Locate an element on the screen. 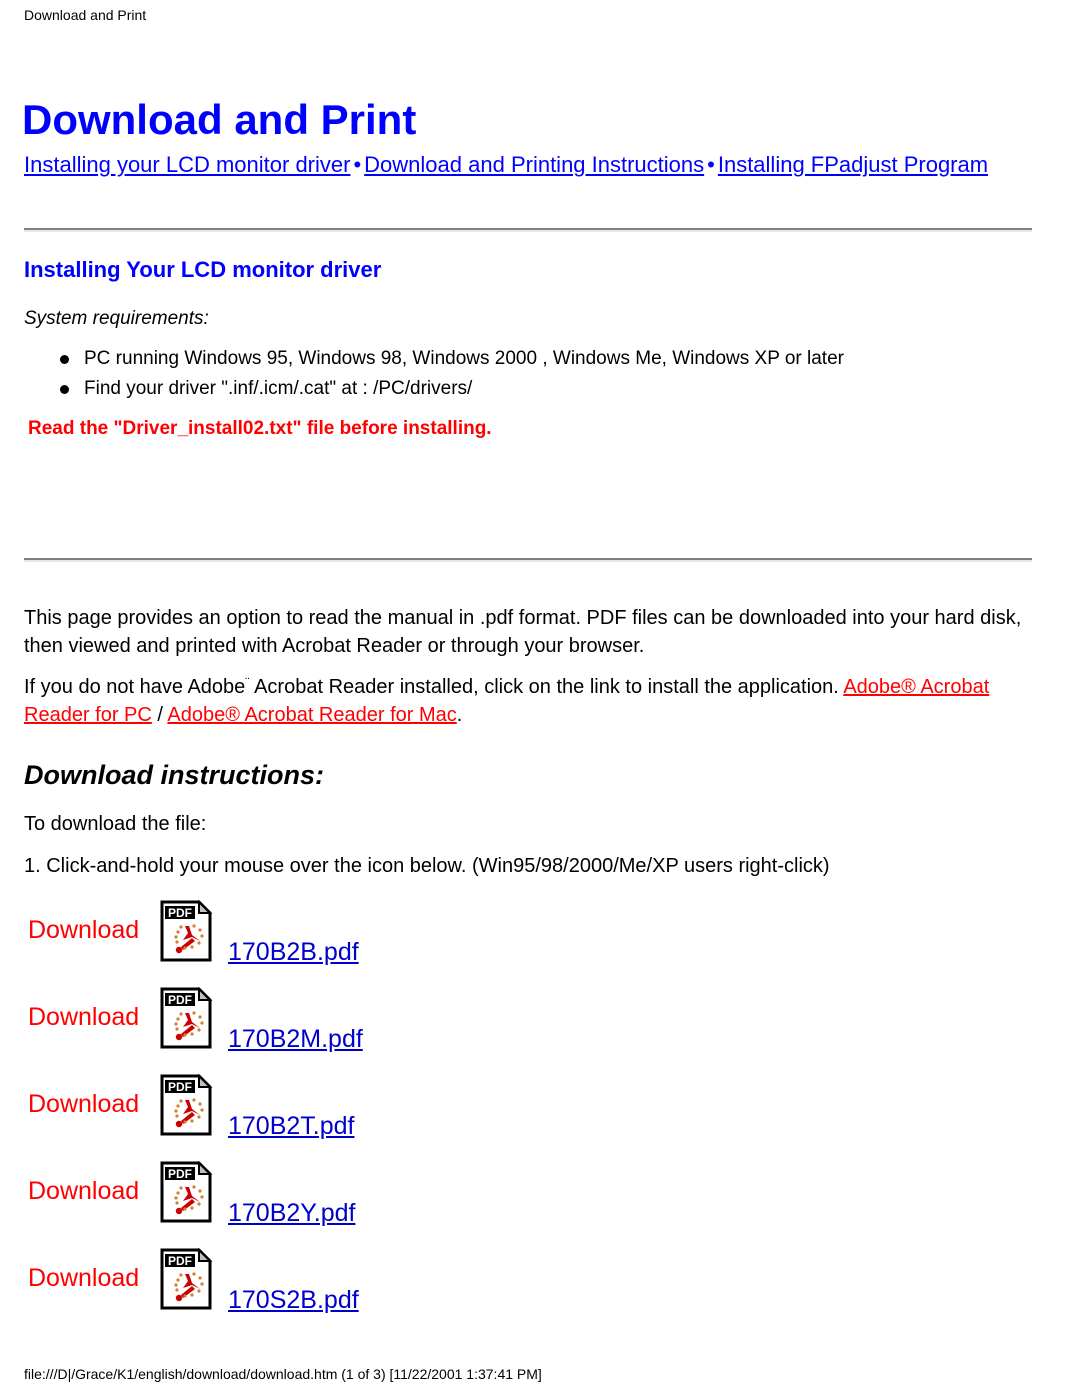 This screenshot has height=1397, width=1080. download-file-link-wrap: 170B2M.pdf is located at coordinates (295, 1039).